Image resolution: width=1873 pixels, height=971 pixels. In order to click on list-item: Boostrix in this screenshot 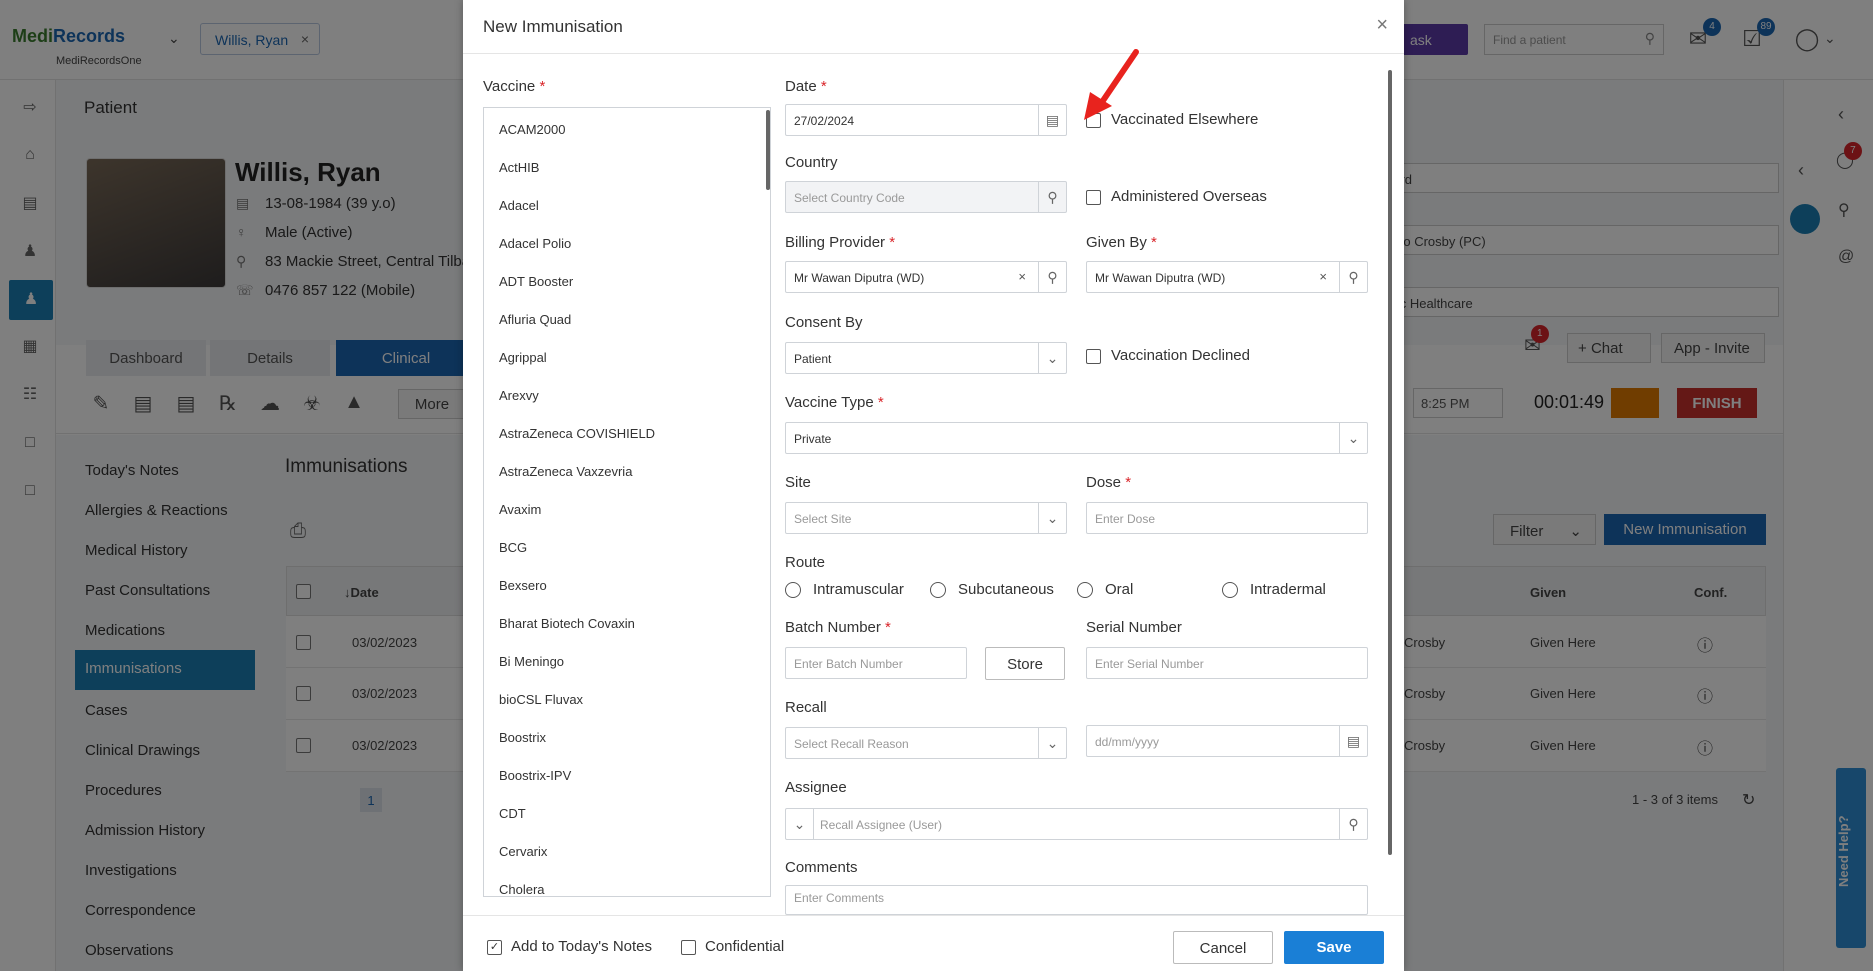, I will do `click(522, 737)`.